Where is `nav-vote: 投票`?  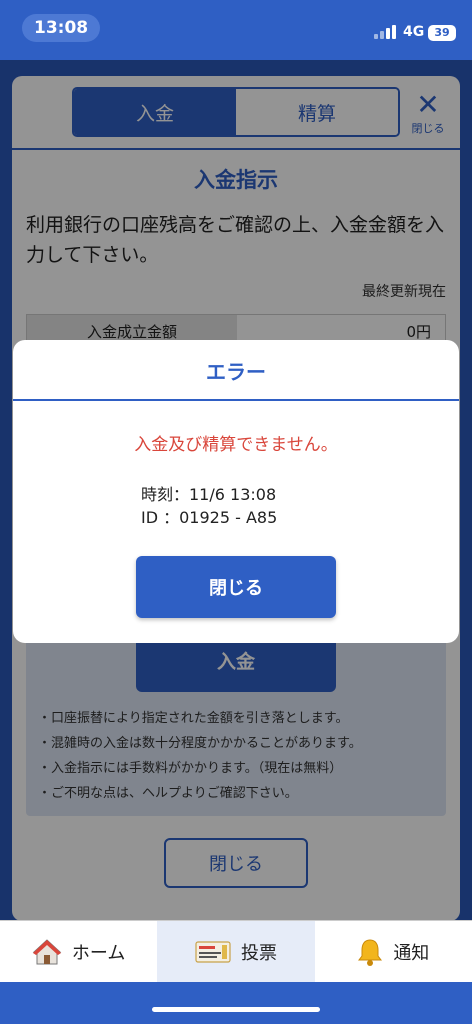
nav-vote: 投票 is located at coordinates (236, 951).